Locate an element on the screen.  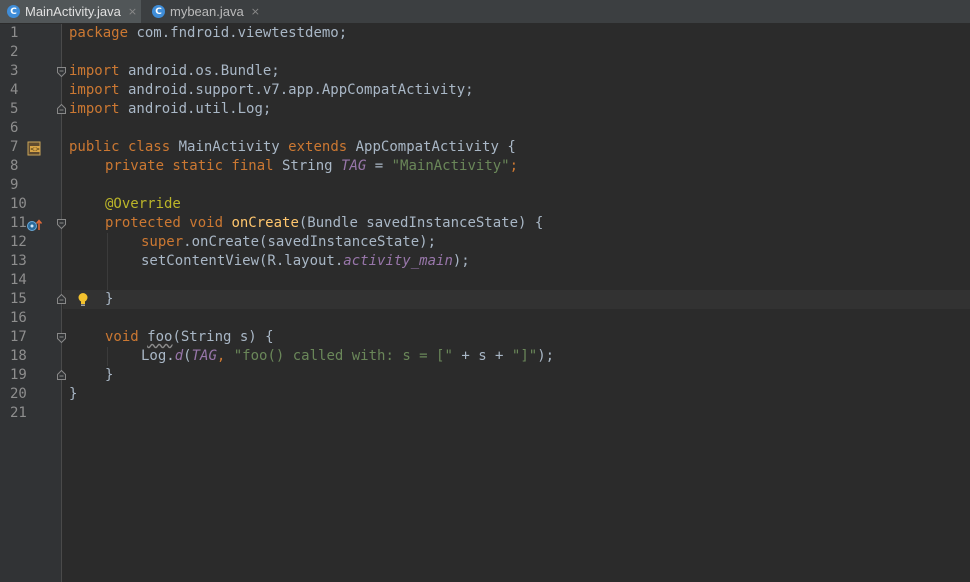
line-number: 6 is located at coordinates (14, 128).